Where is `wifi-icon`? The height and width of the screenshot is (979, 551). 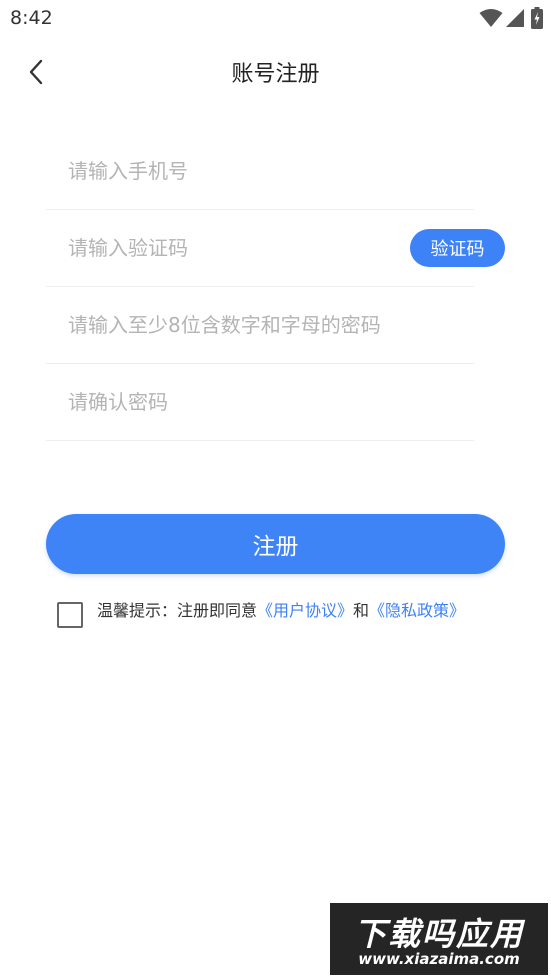 wifi-icon is located at coordinates (491, 18).